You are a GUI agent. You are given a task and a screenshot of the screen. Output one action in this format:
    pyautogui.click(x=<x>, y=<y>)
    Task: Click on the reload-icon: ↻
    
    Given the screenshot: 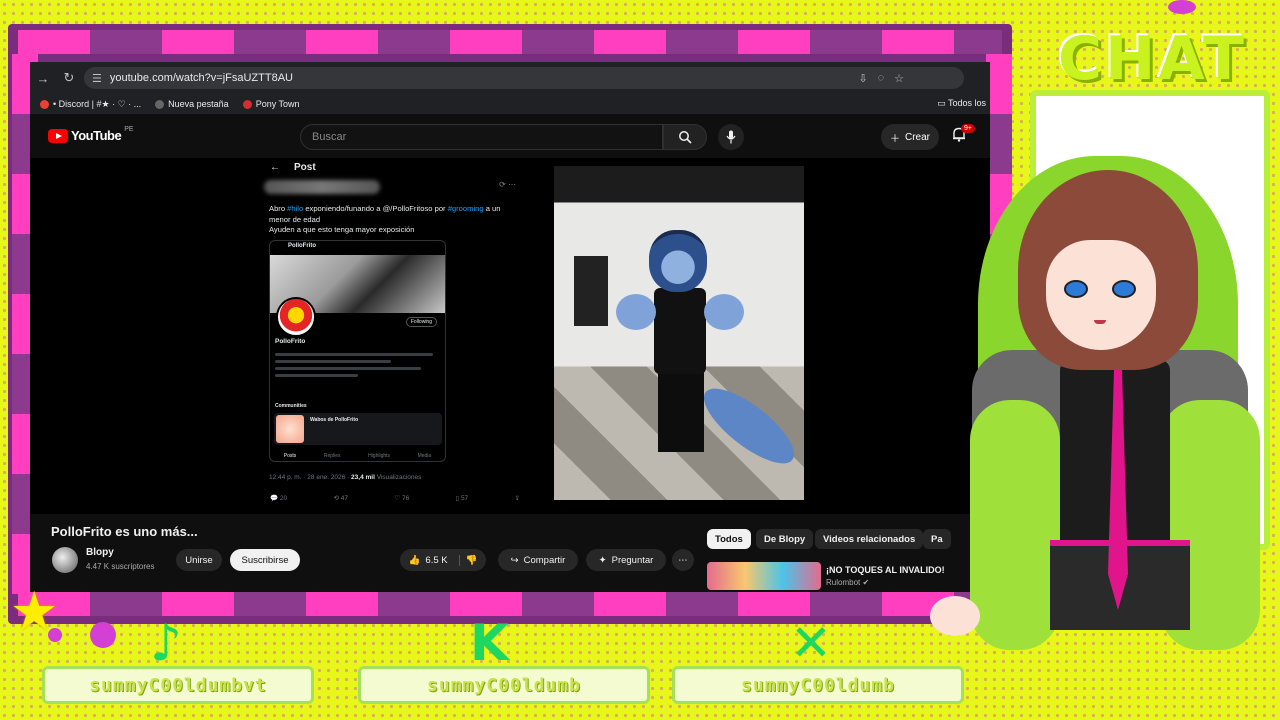 What is the action you would take?
    pyautogui.click(x=69, y=78)
    